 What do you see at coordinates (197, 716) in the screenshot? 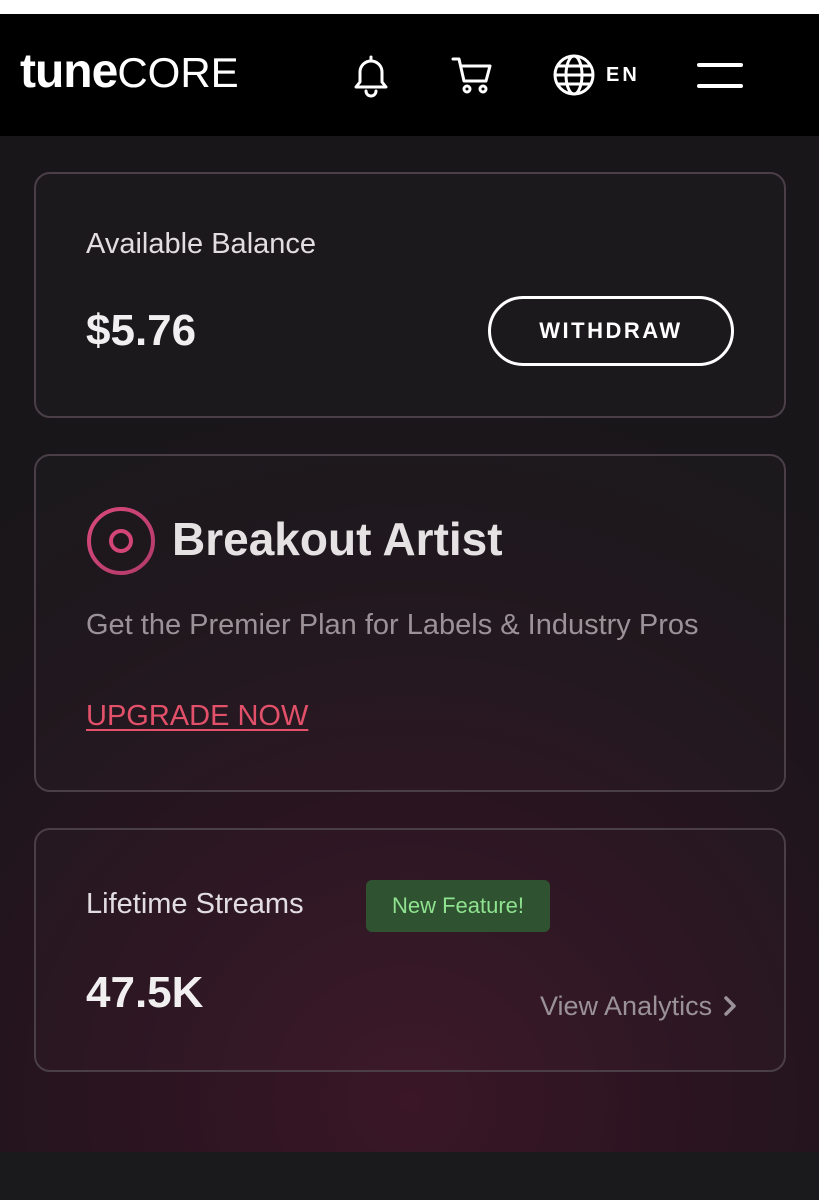
I see `upgrade-now-link: UPGRADE NOW` at bounding box center [197, 716].